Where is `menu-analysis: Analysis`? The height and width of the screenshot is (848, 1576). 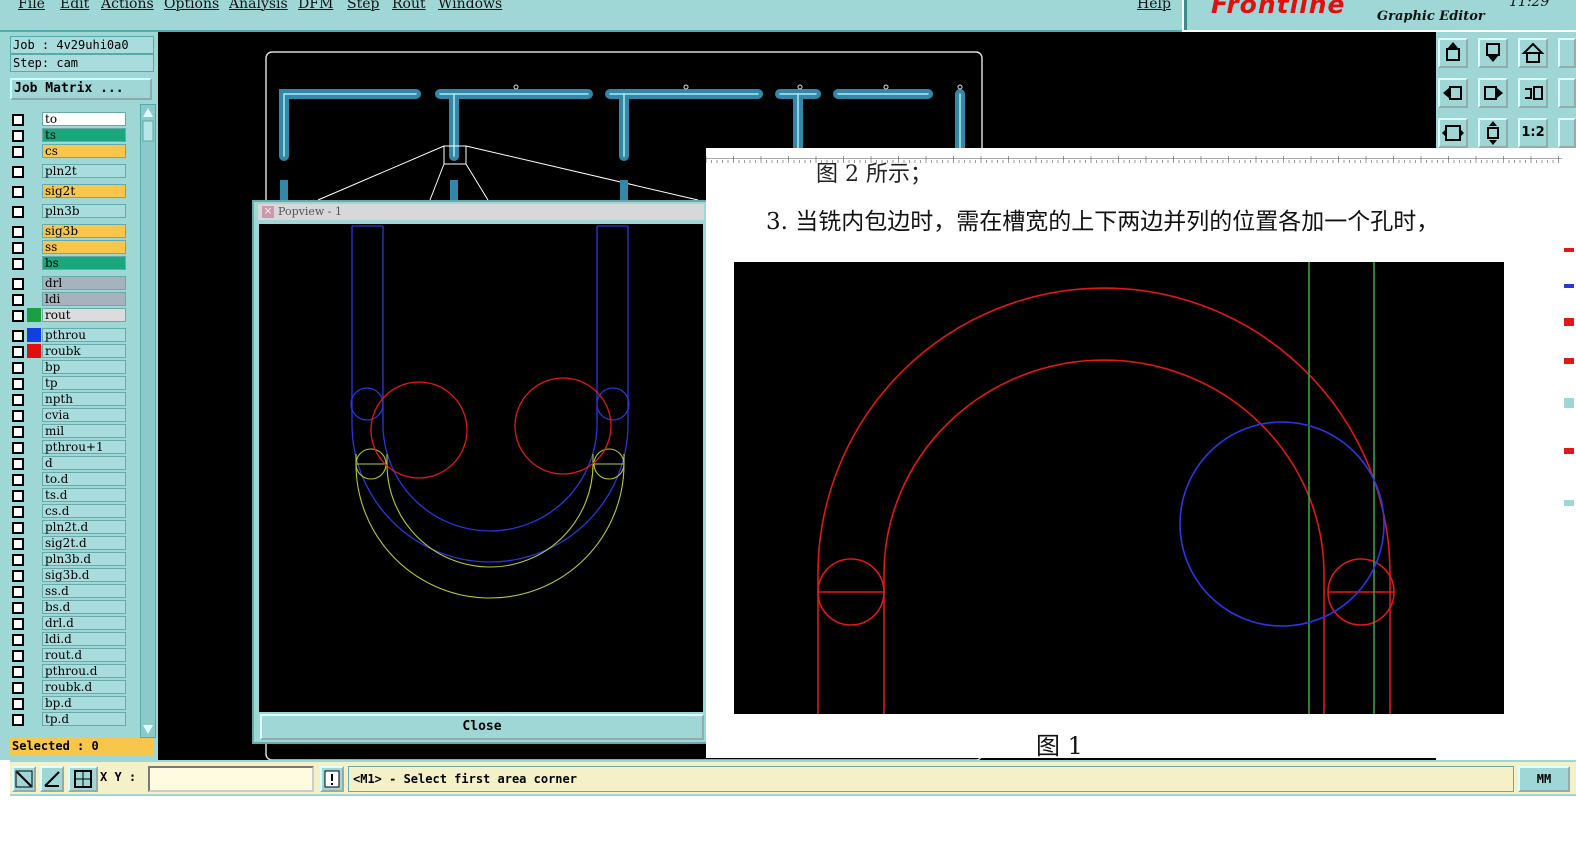 menu-analysis: Analysis is located at coordinates (258, 6).